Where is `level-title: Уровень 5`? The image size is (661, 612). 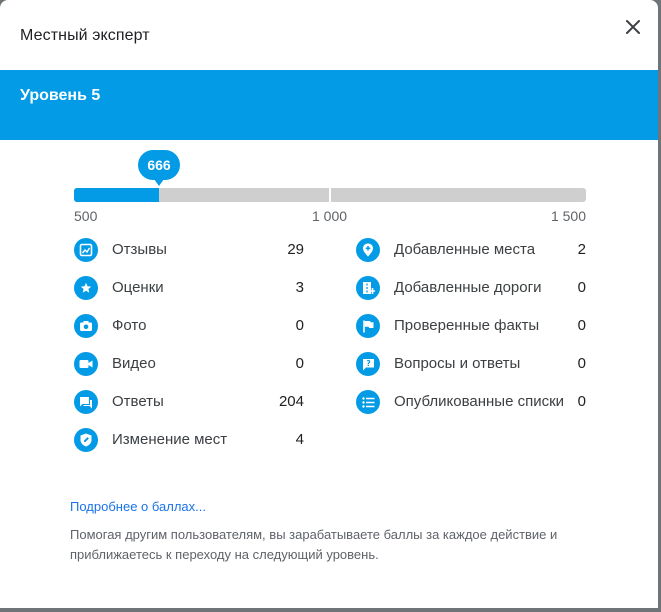 level-title: Уровень 5 is located at coordinates (60, 95).